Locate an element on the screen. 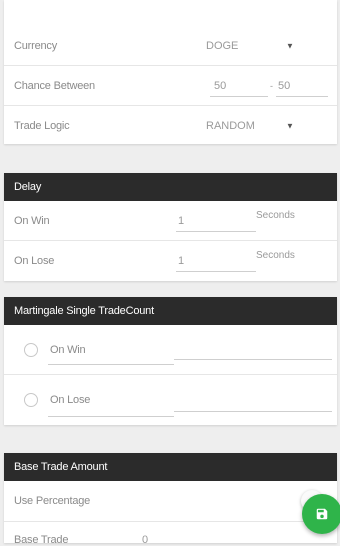 The height and width of the screenshot is (546, 340). martingale-on-win-radio is located at coordinates (31, 349).